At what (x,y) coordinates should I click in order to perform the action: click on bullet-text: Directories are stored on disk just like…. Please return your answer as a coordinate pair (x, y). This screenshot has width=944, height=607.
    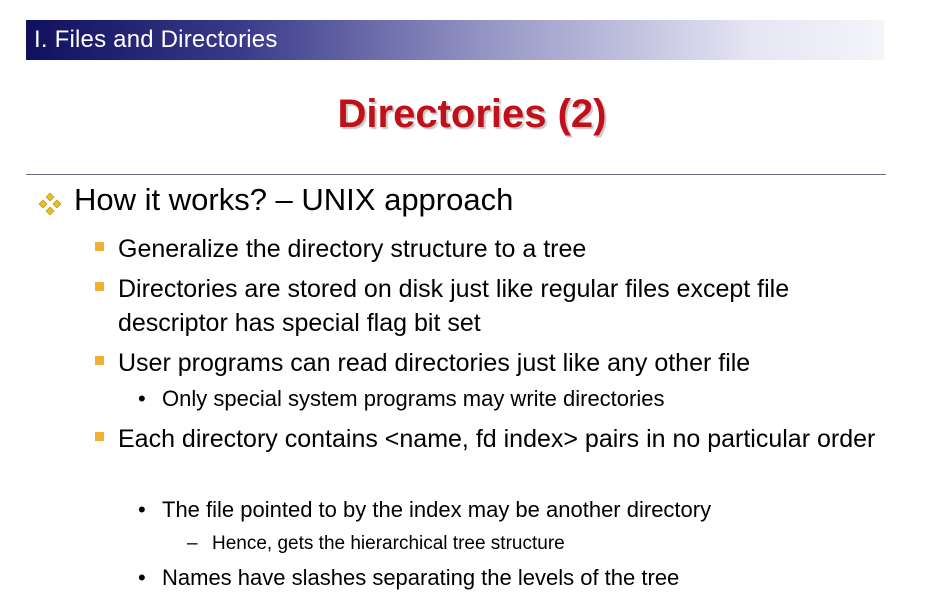
    Looking at the image, I should click on (454, 306).